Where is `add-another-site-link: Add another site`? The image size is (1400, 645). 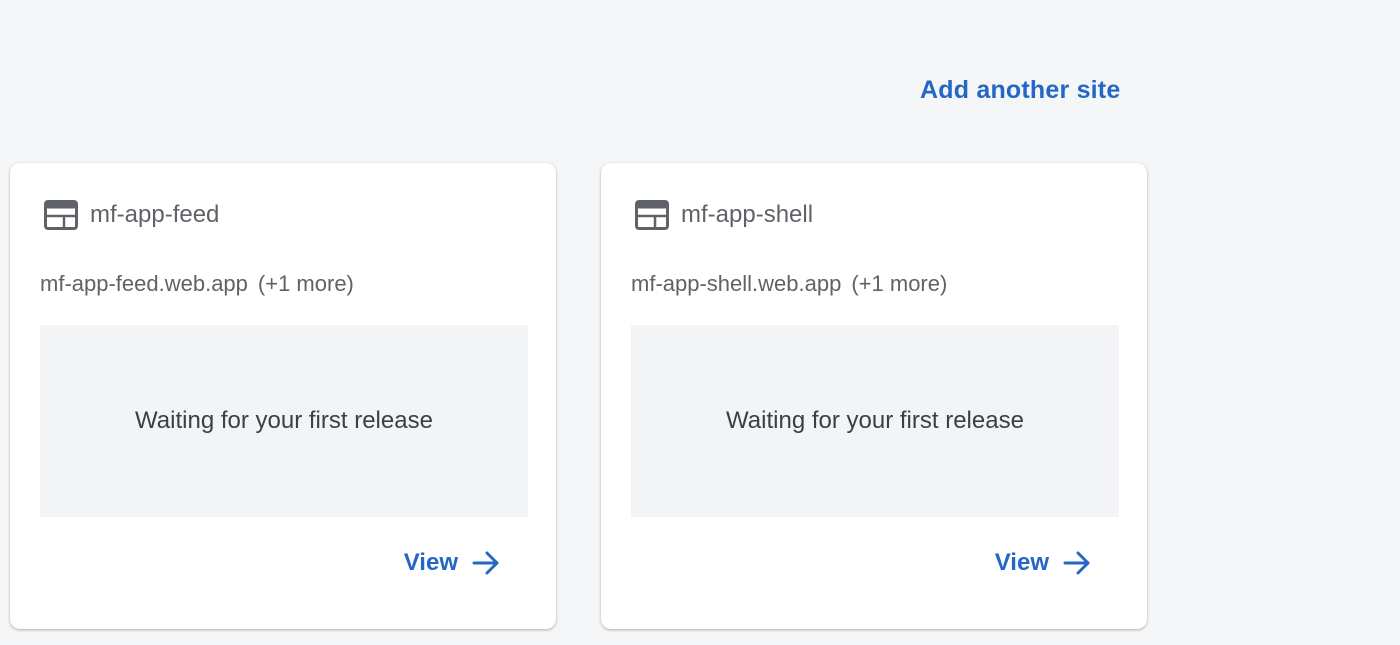 add-another-site-link: Add another site is located at coordinates (1020, 90).